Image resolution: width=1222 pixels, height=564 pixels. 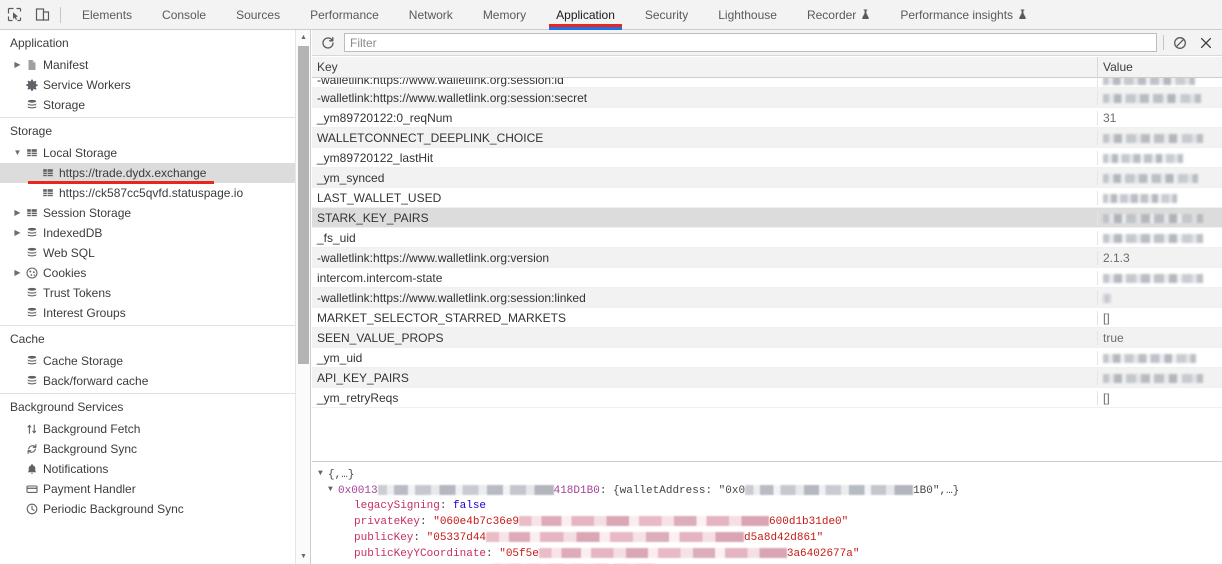 What do you see at coordinates (87, 85) in the screenshot?
I see `sidebar-item-label: Service Workers` at bounding box center [87, 85].